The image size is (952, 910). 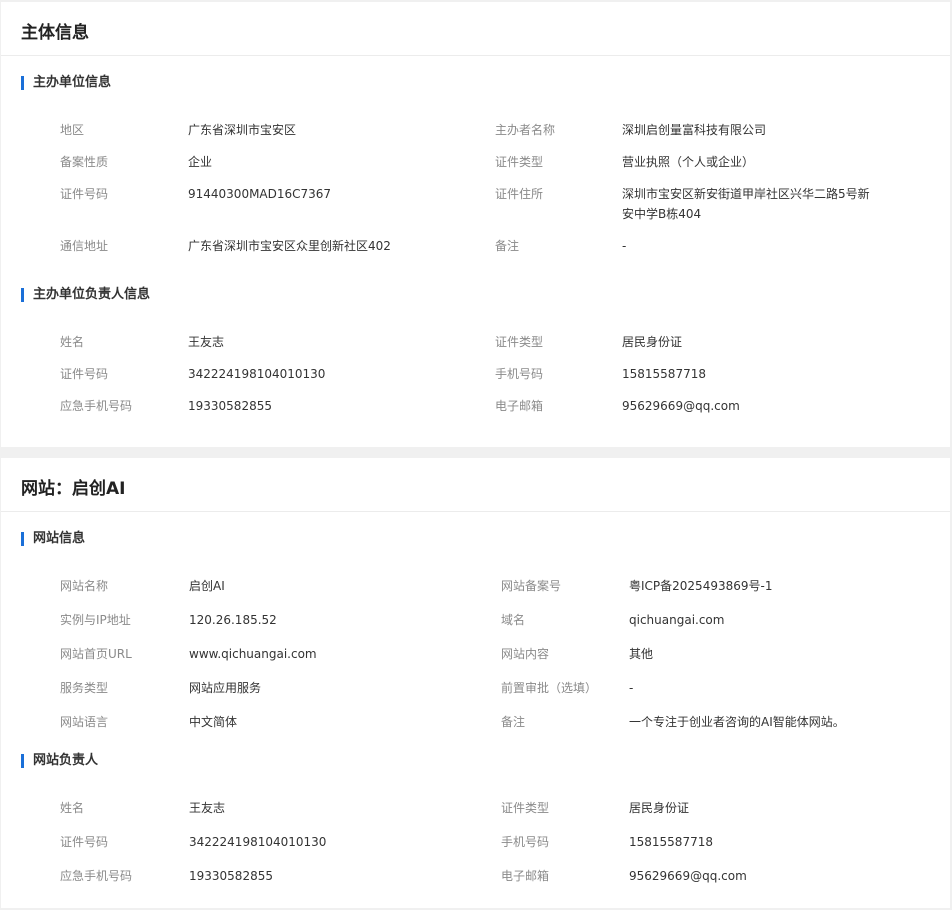 What do you see at coordinates (549, 688) in the screenshot?
I see `field-label: 前置审批（选填）` at bounding box center [549, 688].